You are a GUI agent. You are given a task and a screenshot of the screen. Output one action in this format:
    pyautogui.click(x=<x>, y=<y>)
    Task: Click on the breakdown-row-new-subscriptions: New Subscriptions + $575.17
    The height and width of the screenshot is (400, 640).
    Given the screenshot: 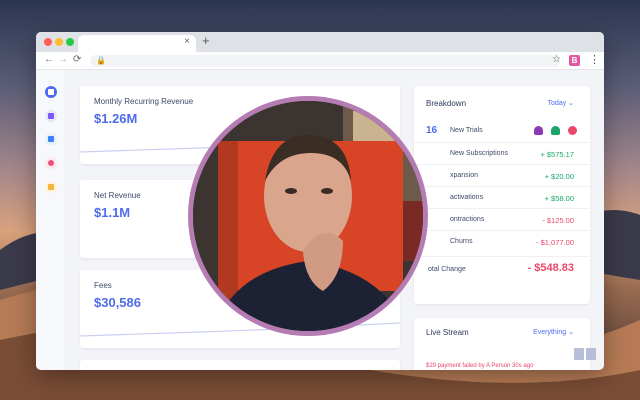 What is the action you would take?
    pyautogui.click(x=502, y=153)
    